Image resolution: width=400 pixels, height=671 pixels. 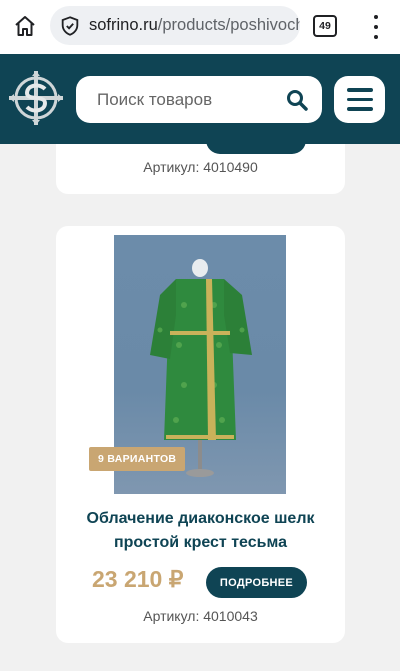 I want to click on menu-burger-icon, so click(x=359, y=99).